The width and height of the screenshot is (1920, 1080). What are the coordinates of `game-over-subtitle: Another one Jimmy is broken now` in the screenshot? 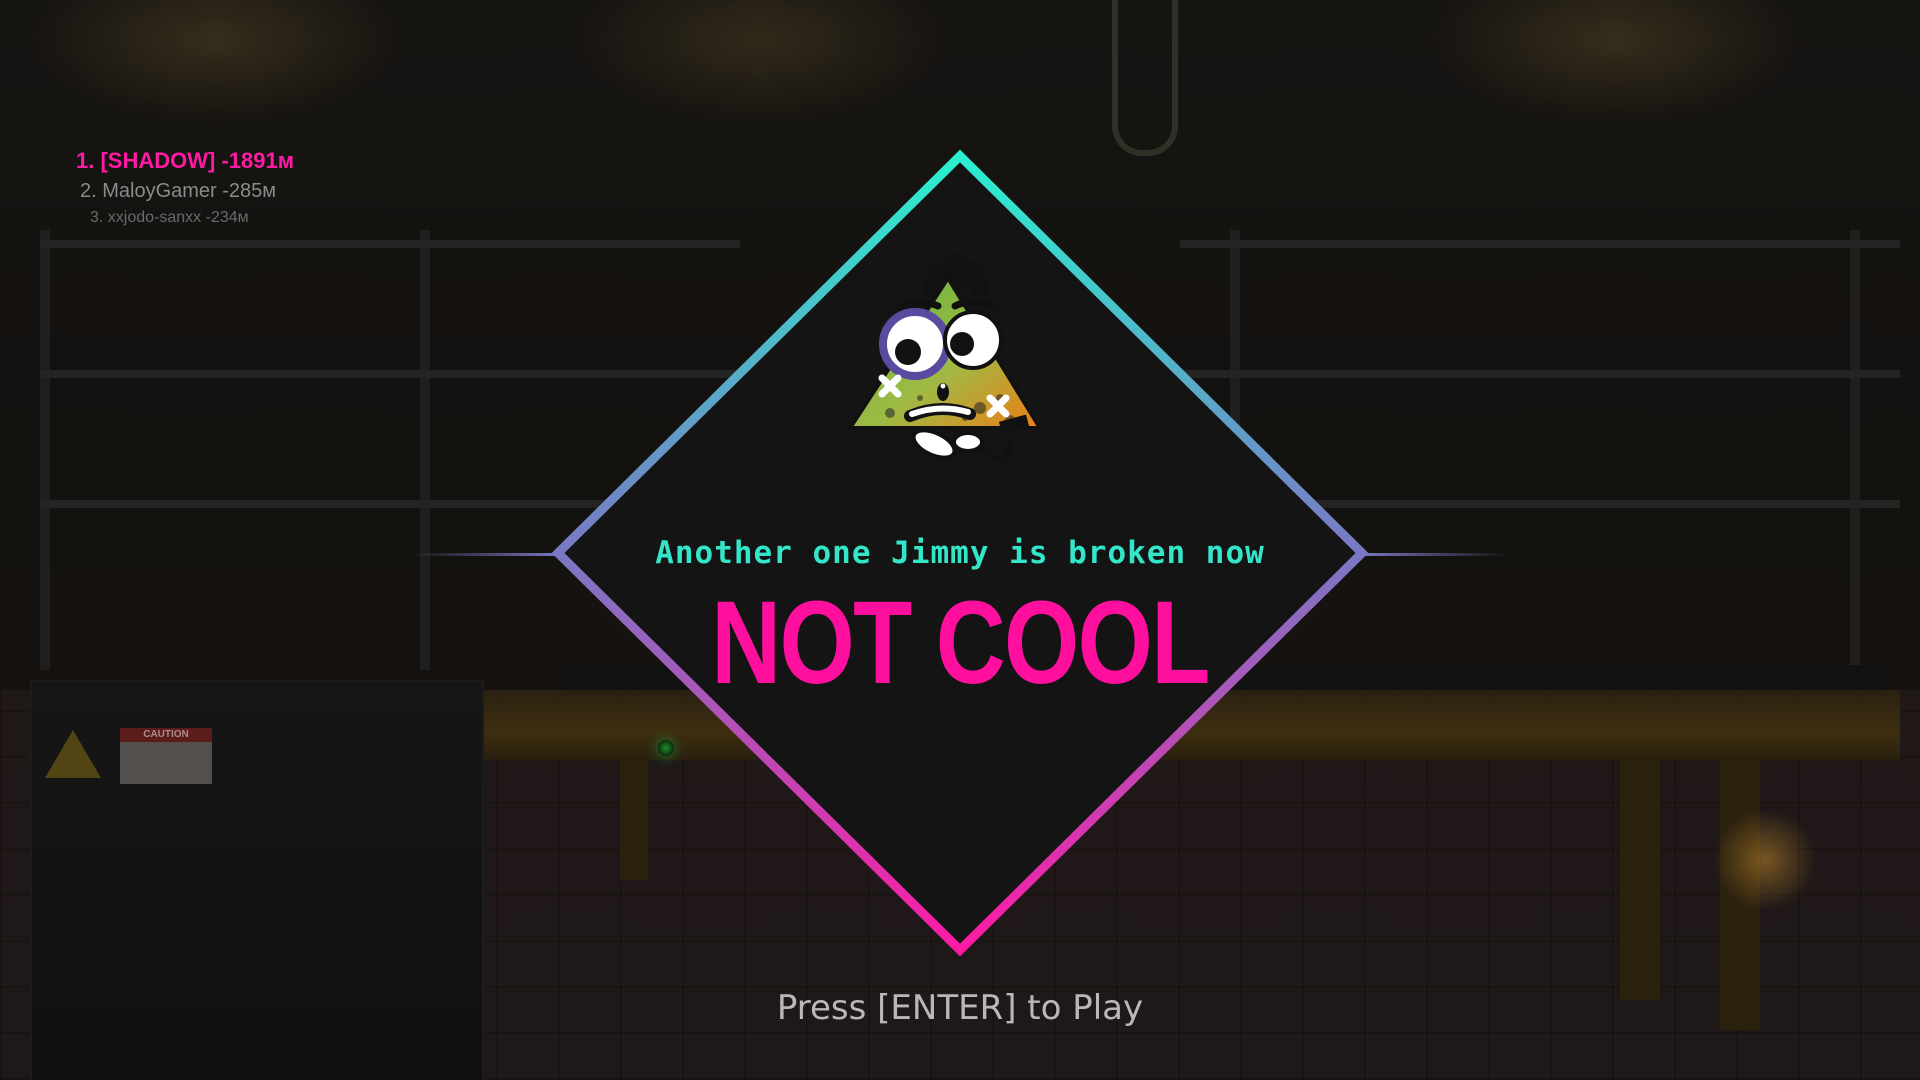 It's located at (960, 553).